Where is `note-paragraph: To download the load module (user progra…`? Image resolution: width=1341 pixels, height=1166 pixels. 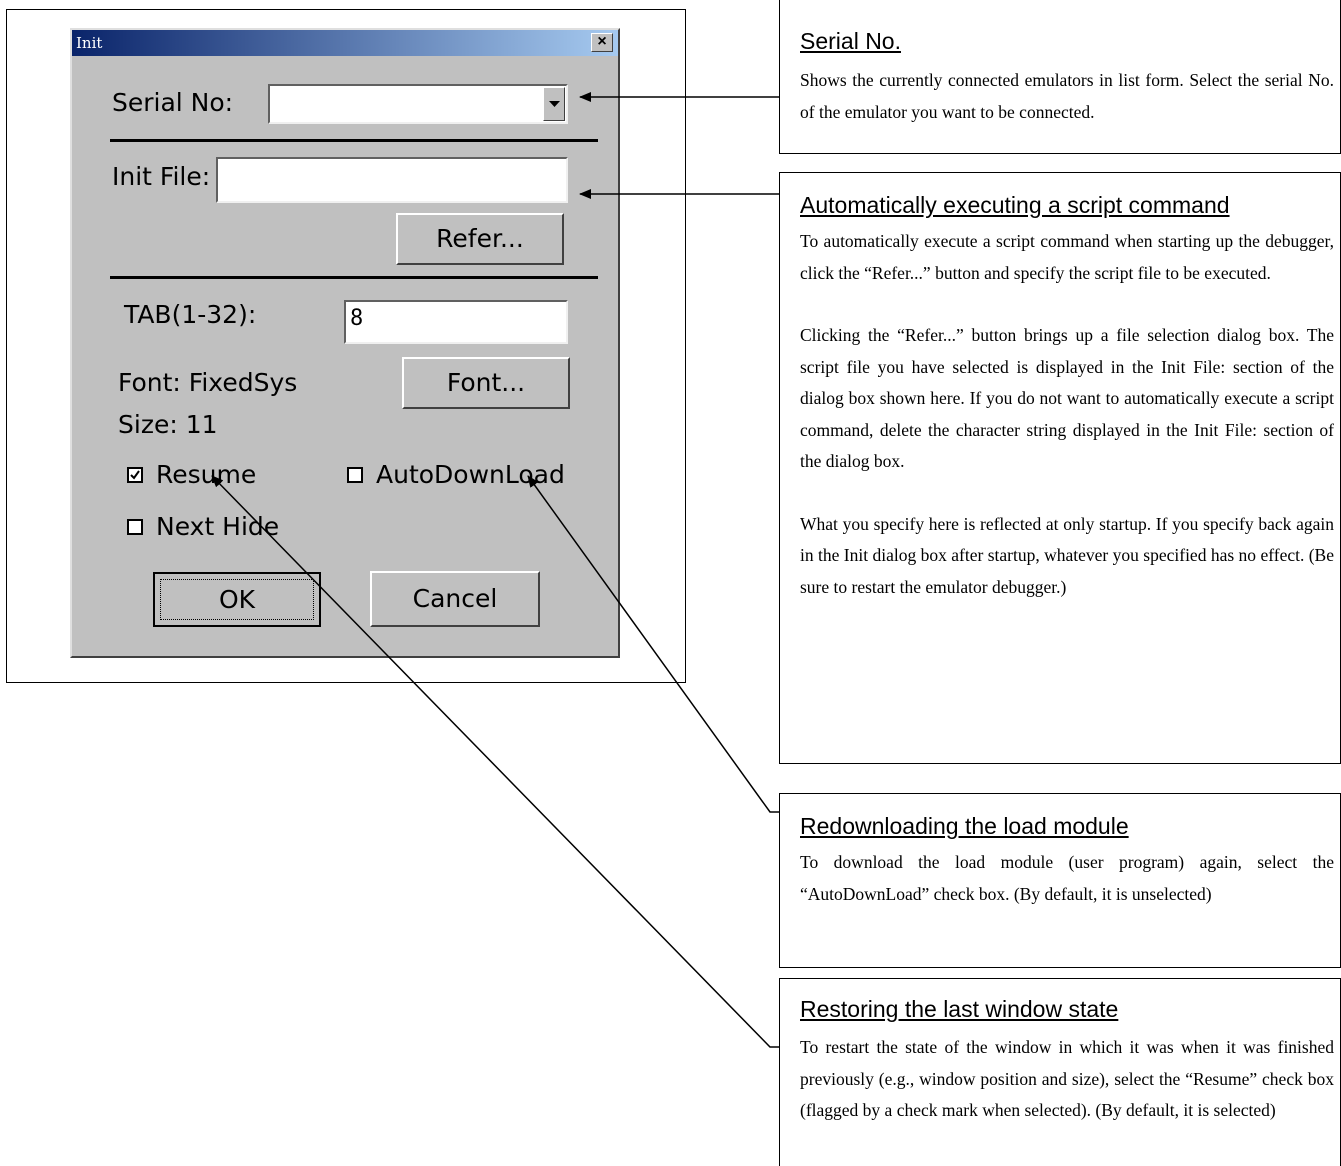 note-paragraph: To download the load module (user progra… is located at coordinates (1067, 878).